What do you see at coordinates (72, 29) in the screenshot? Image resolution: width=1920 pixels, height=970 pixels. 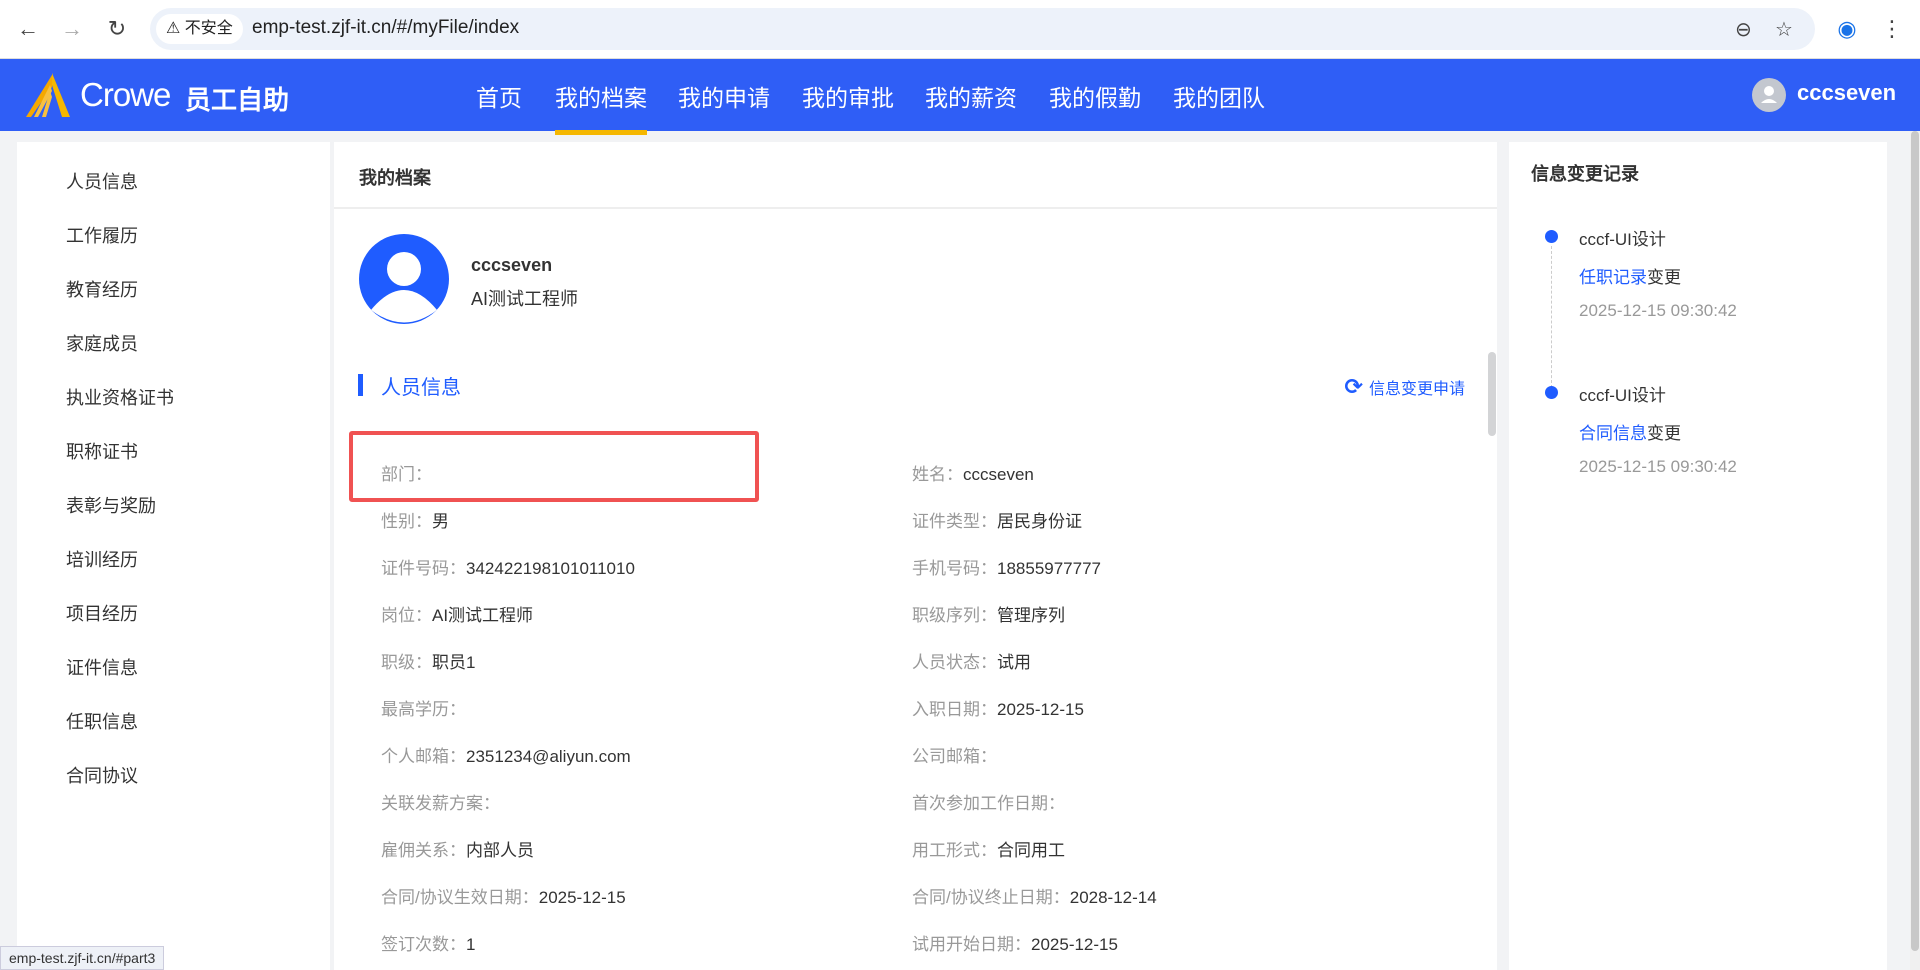 I see `forward-icon: →` at bounding box center [72, 29].